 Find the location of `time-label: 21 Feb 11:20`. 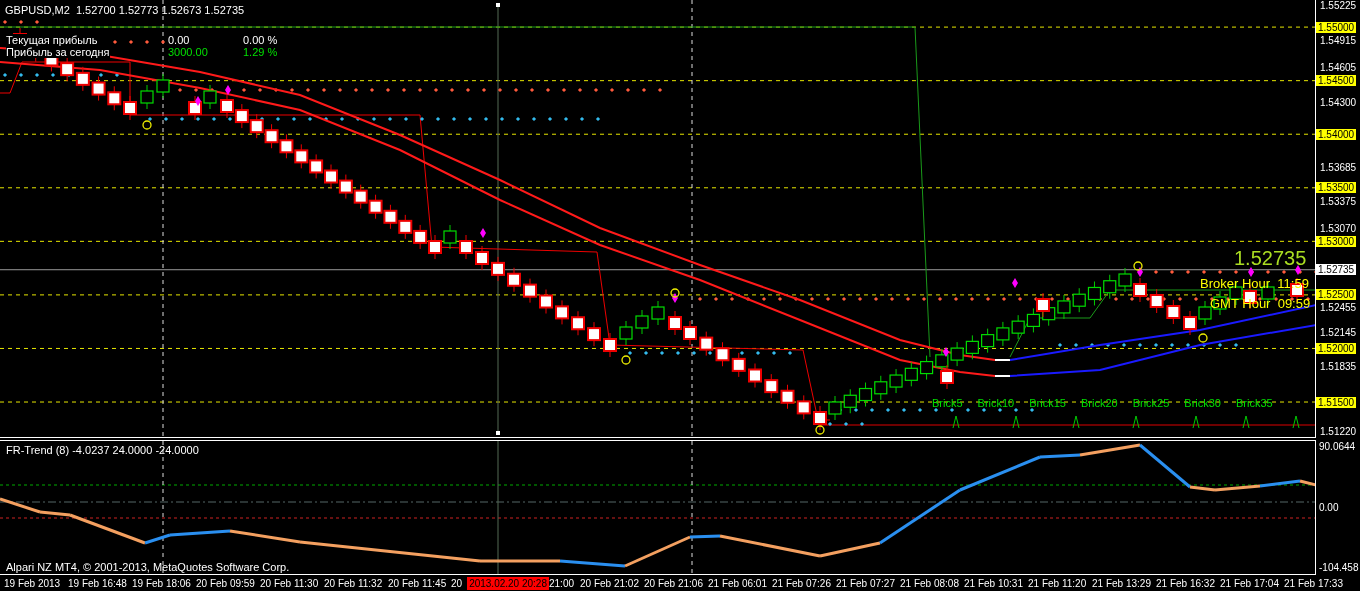

time-label: 21 Feb 11:20 is located at coordinates (1057, 583).